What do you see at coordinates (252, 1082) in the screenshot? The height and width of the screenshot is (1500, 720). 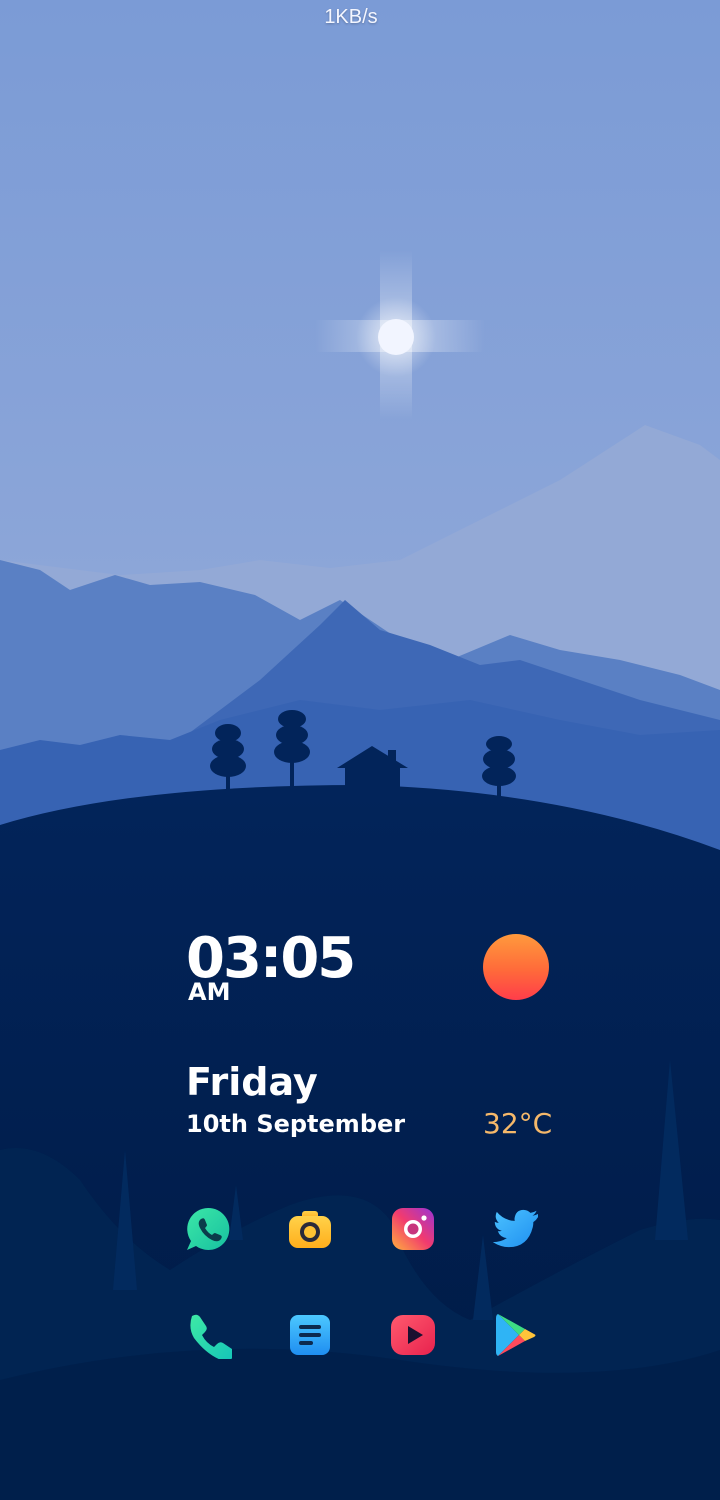 I see `day-label: Friday` at bounding box center [252, 1082].